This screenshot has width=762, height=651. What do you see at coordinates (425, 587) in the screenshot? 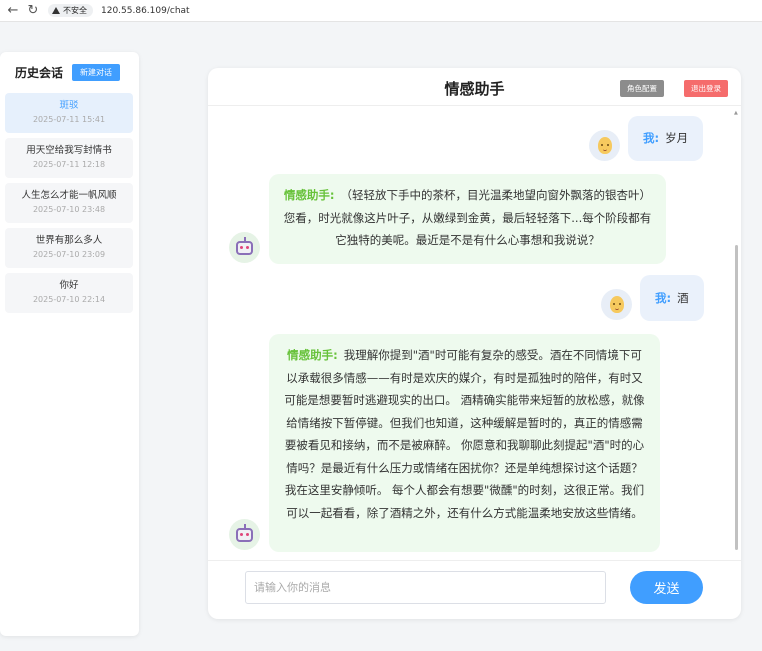
I see `message-input` at bounding box center [425, 587].